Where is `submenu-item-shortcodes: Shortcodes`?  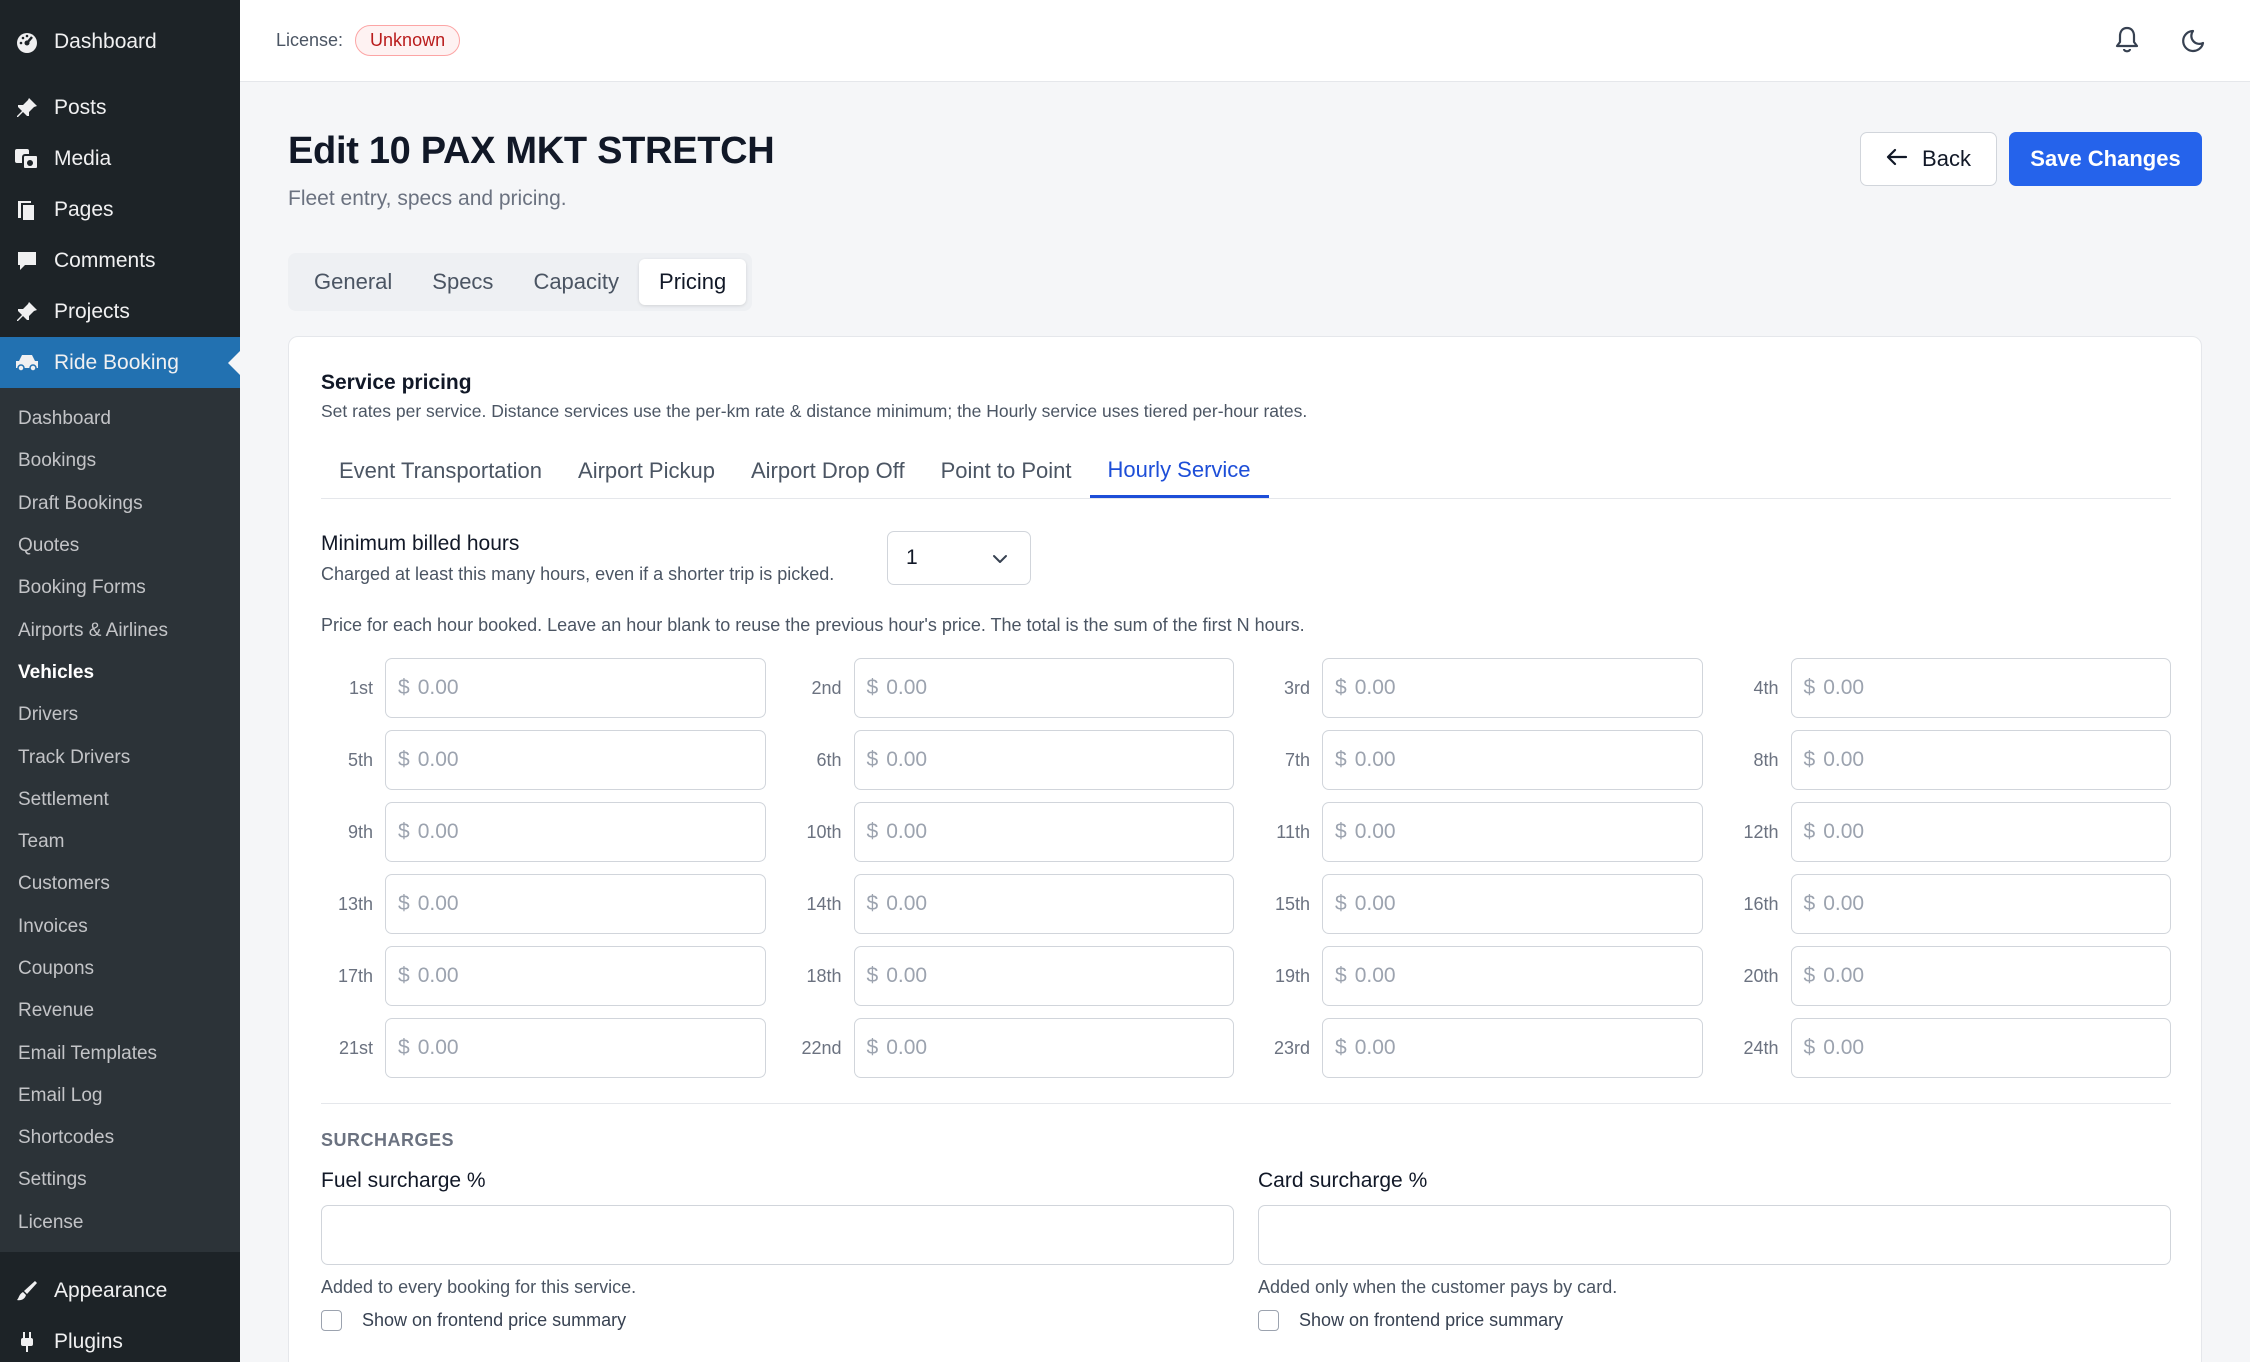
submenu-item-shortcodes: Shortcodes is located at coordinates (120, 1138).